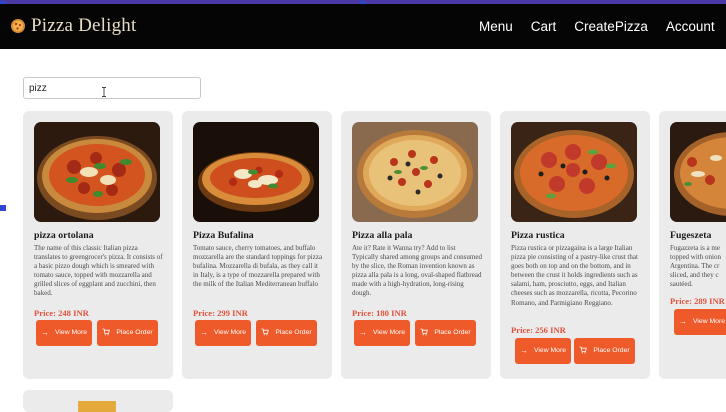 This screenshot has height=412, width=726. I want to click on pizza-price: Price: 289 INR, so click(697, 301).